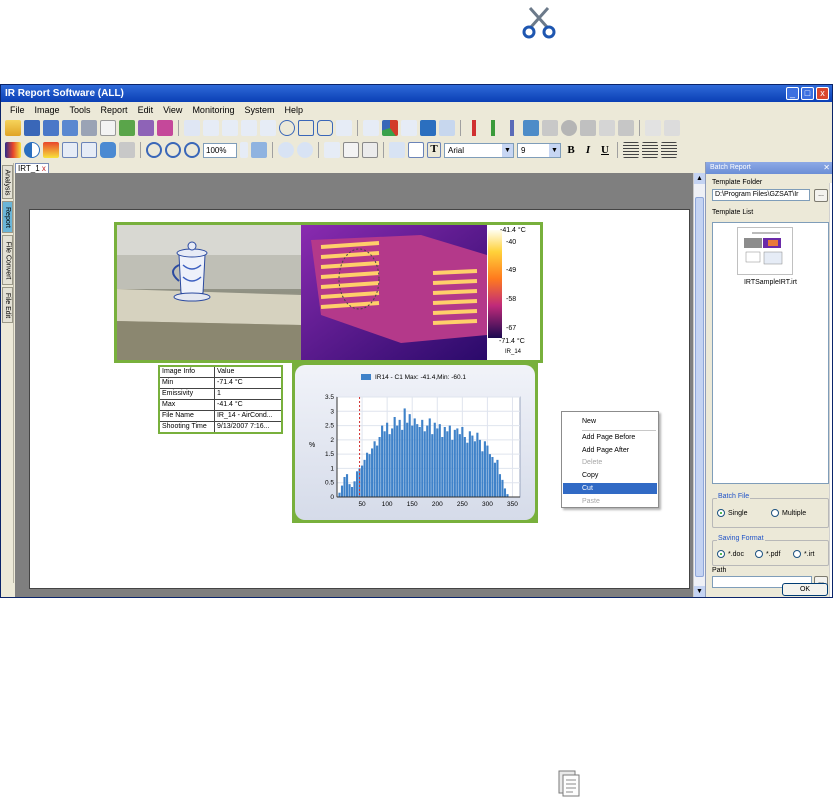 The image size is (833, 802). I want to click on rectangle-tool-icon, so click(306, 128).